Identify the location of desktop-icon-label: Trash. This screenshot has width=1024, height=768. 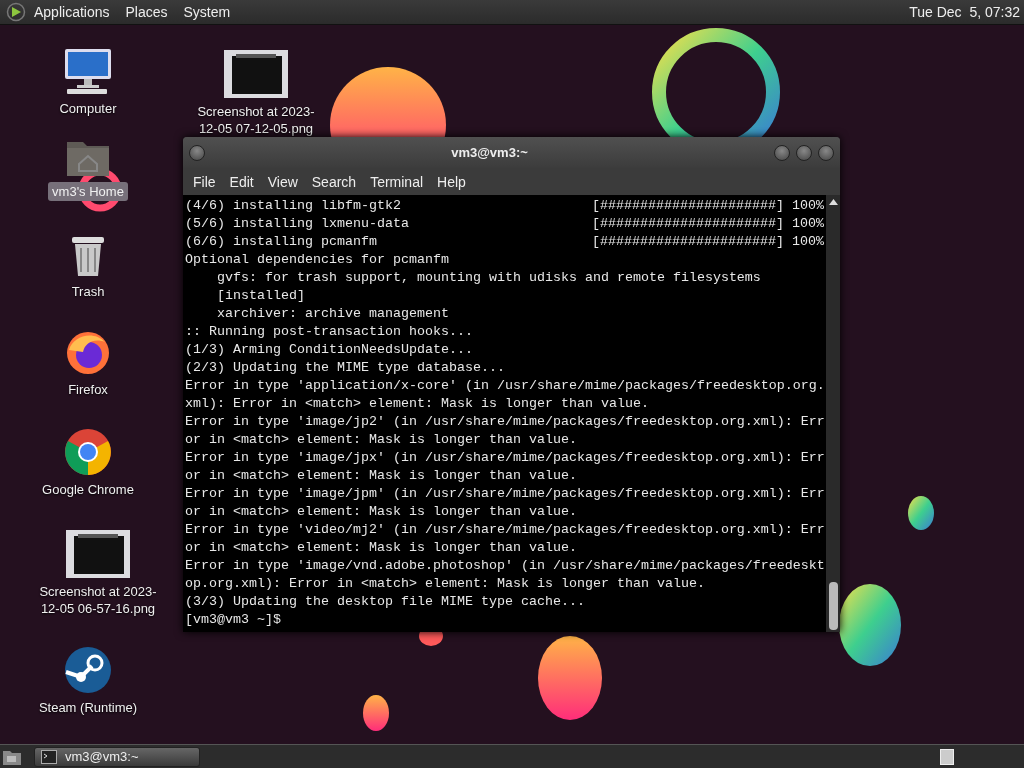
(88, 291).